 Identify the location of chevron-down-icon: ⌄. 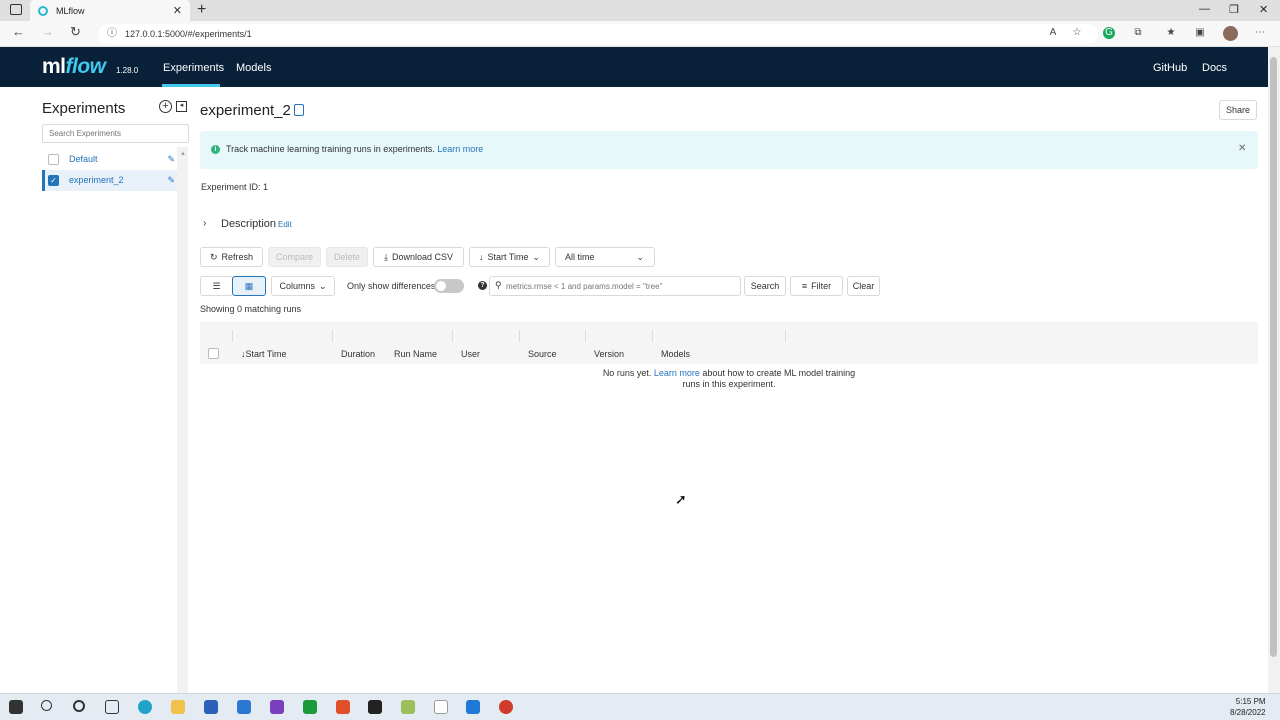
(536, 257).